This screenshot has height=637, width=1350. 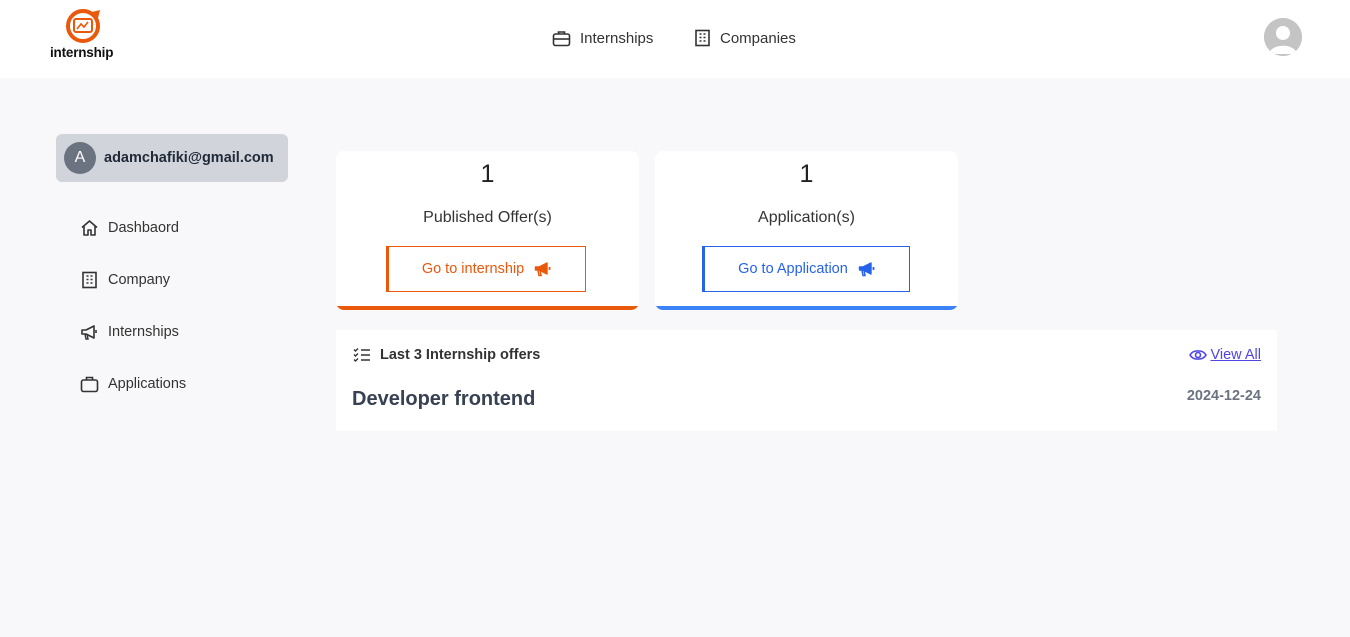 What do you see at coordinates (143, 332) in the screenshot?
I see `sidebar-item-label: Internships` at bounding box center [143, 332].